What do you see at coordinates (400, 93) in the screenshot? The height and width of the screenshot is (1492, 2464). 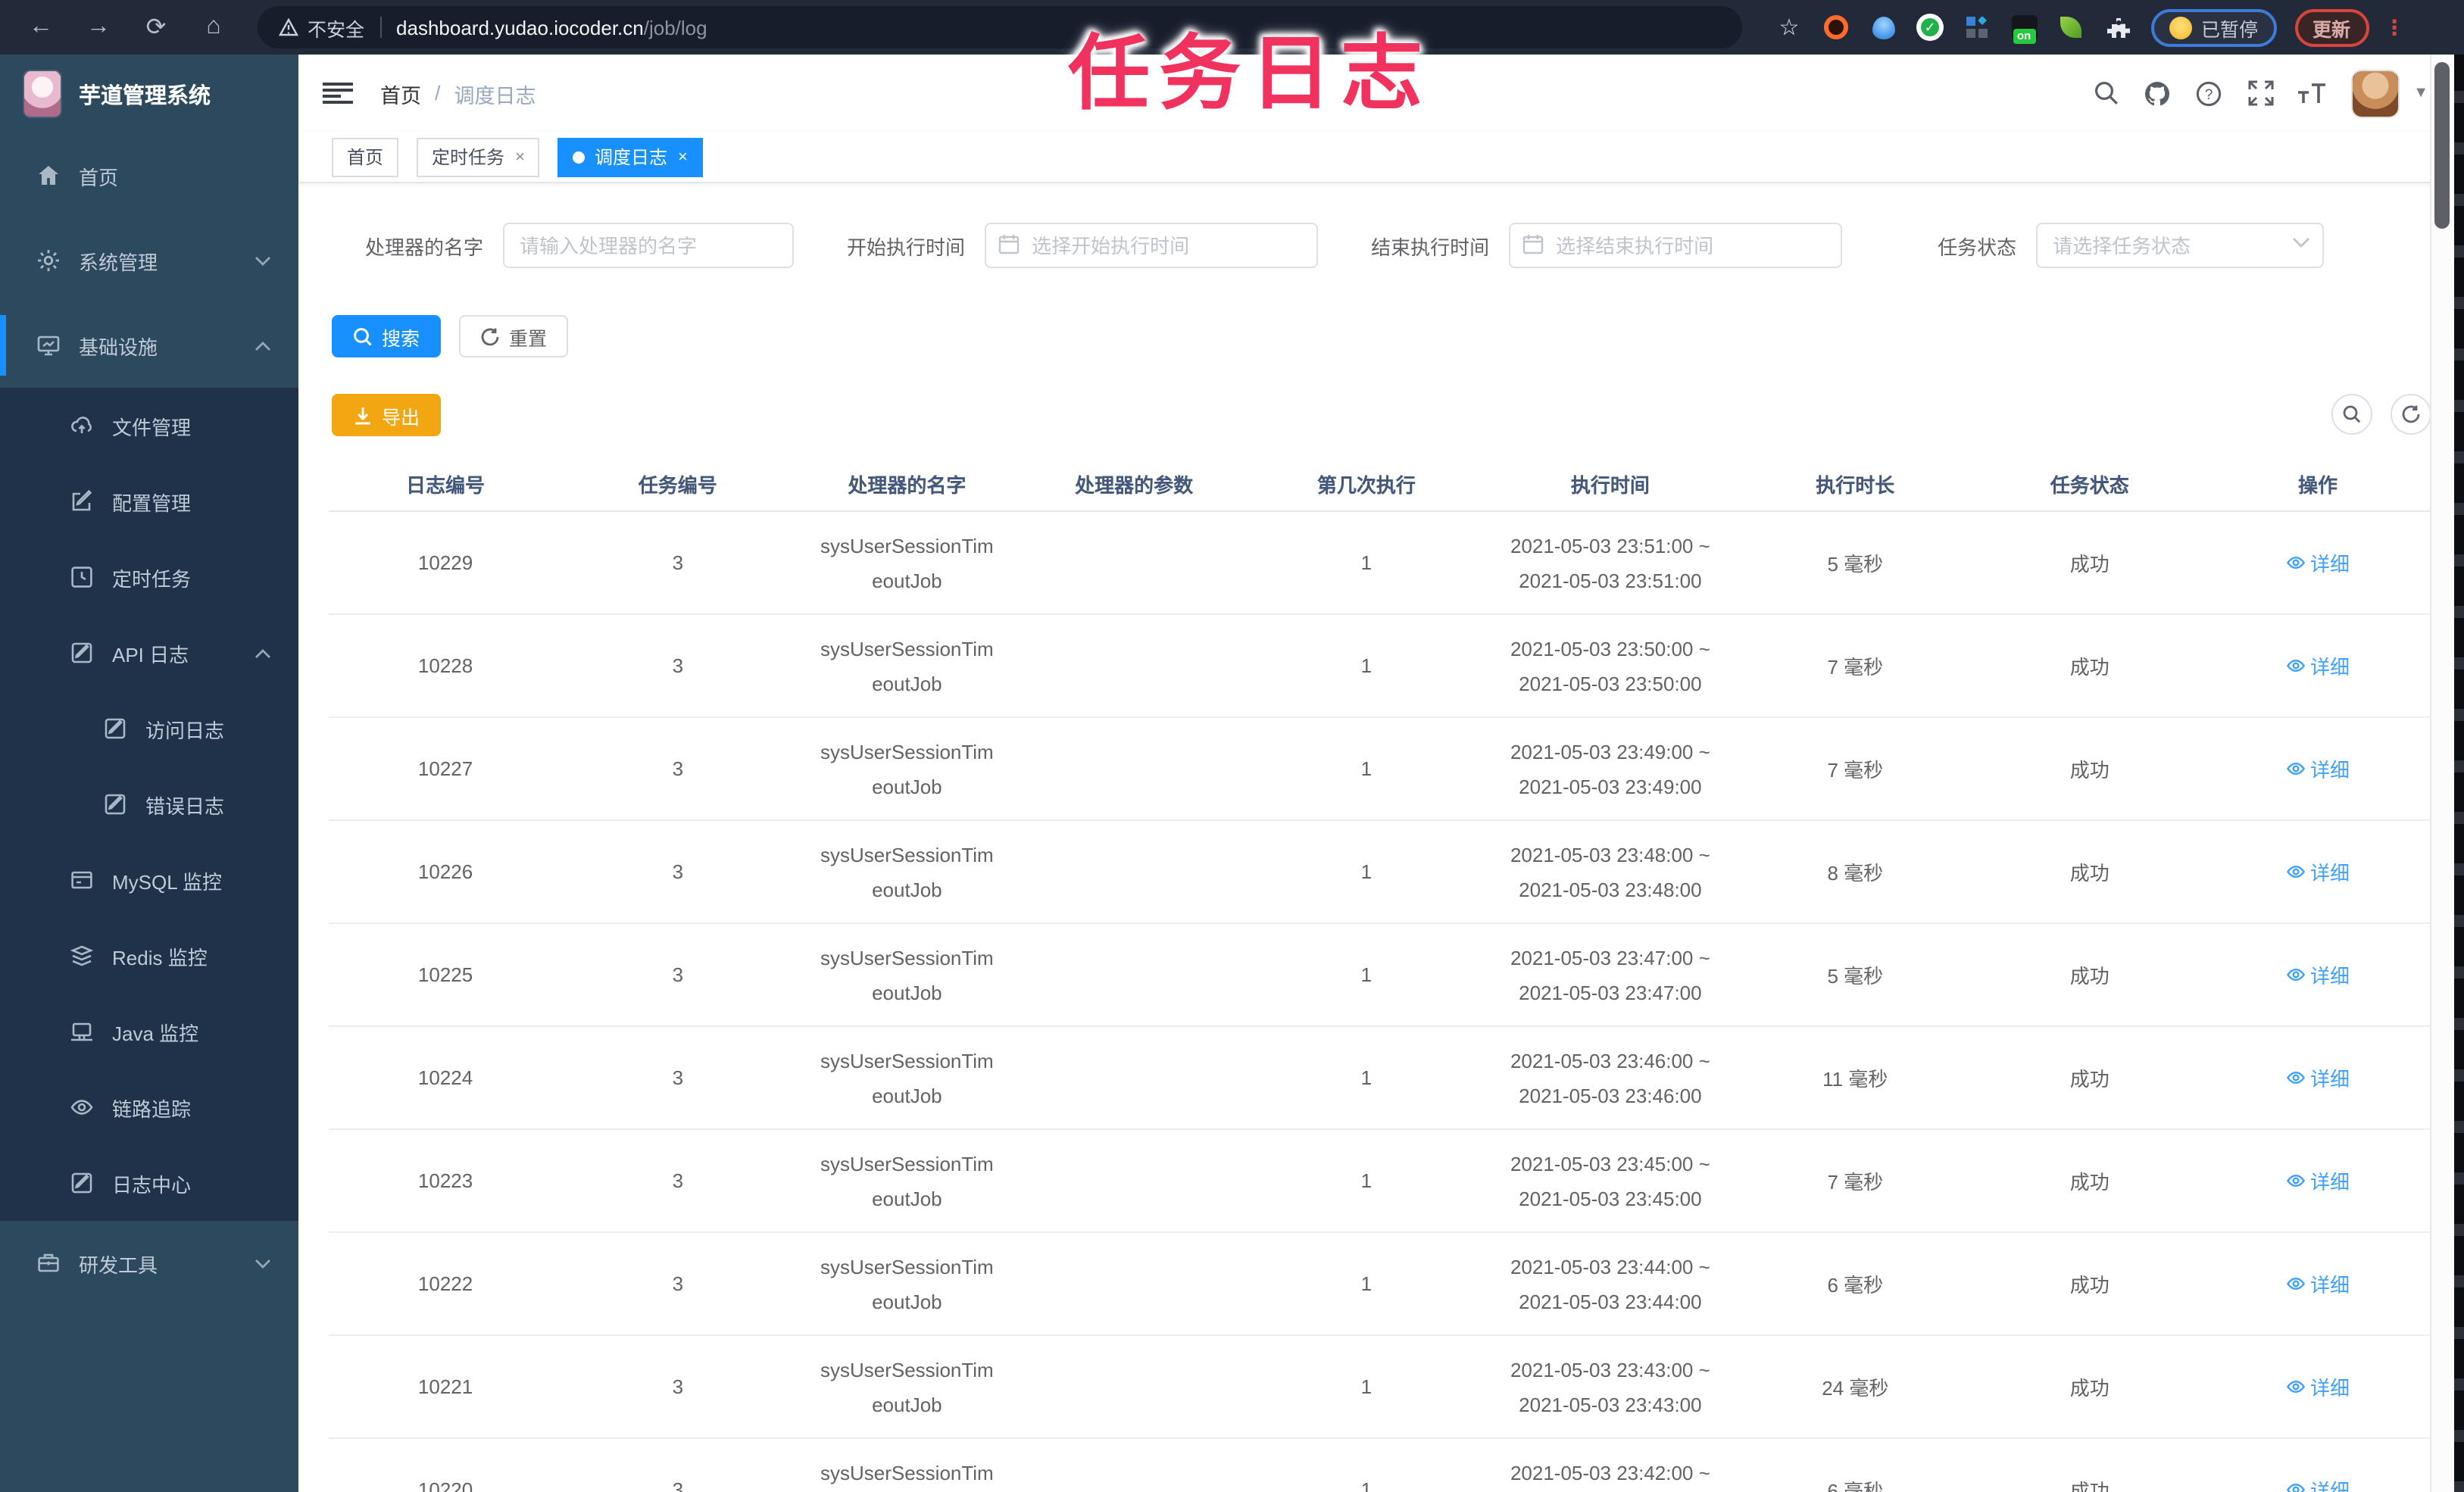 I see `breadcrumb-home: 首页` at bounding box center [400, 93].